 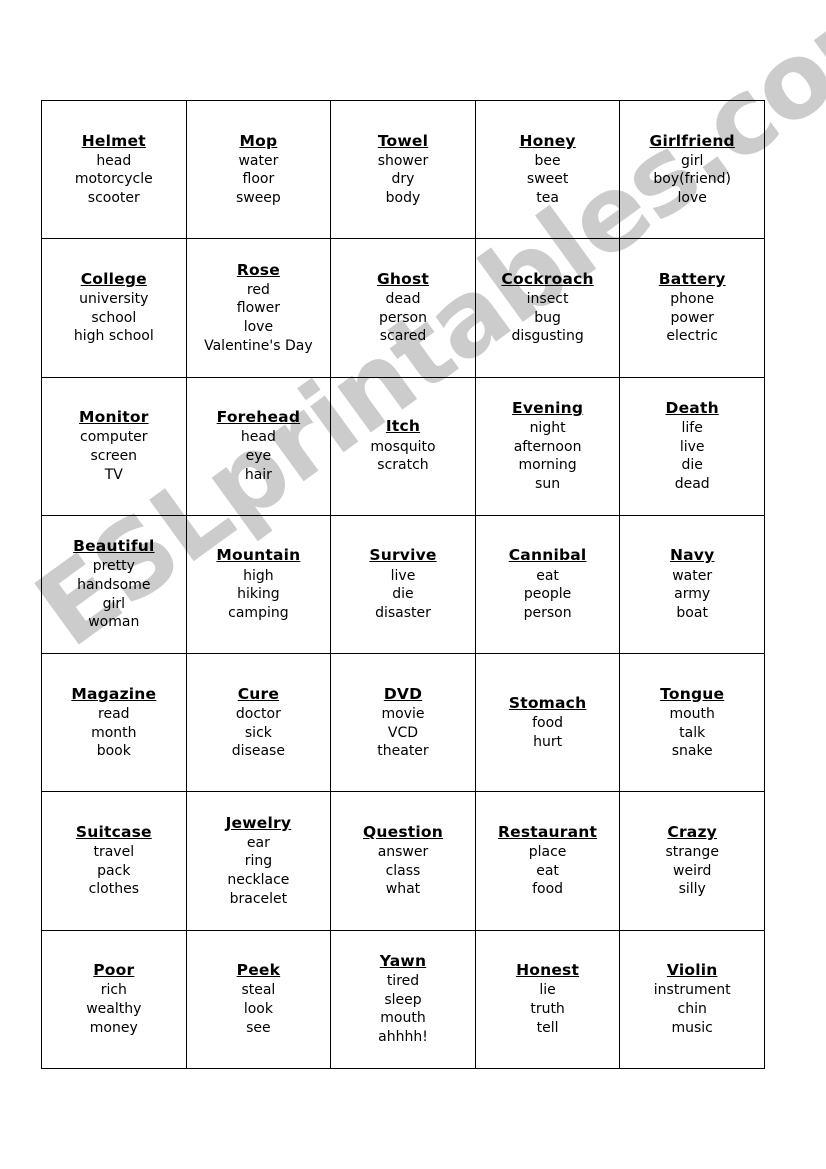 I want to click on taboo-card-cell: Crazy strange weird silly, so click(x=692, y=861).